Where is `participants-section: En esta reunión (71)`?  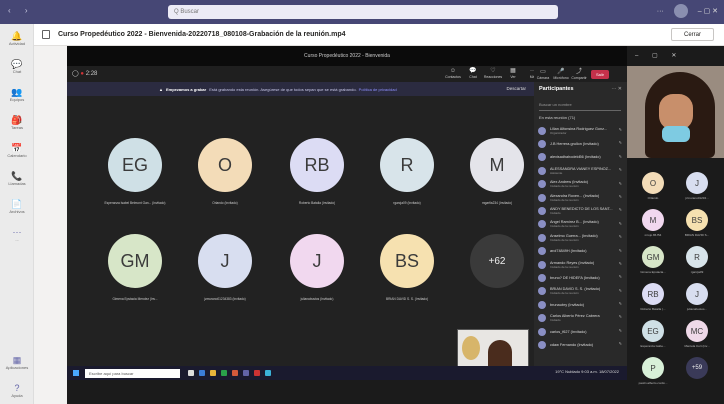
participants-section: En esta reunión (71) is located at coordinates (557, 117).